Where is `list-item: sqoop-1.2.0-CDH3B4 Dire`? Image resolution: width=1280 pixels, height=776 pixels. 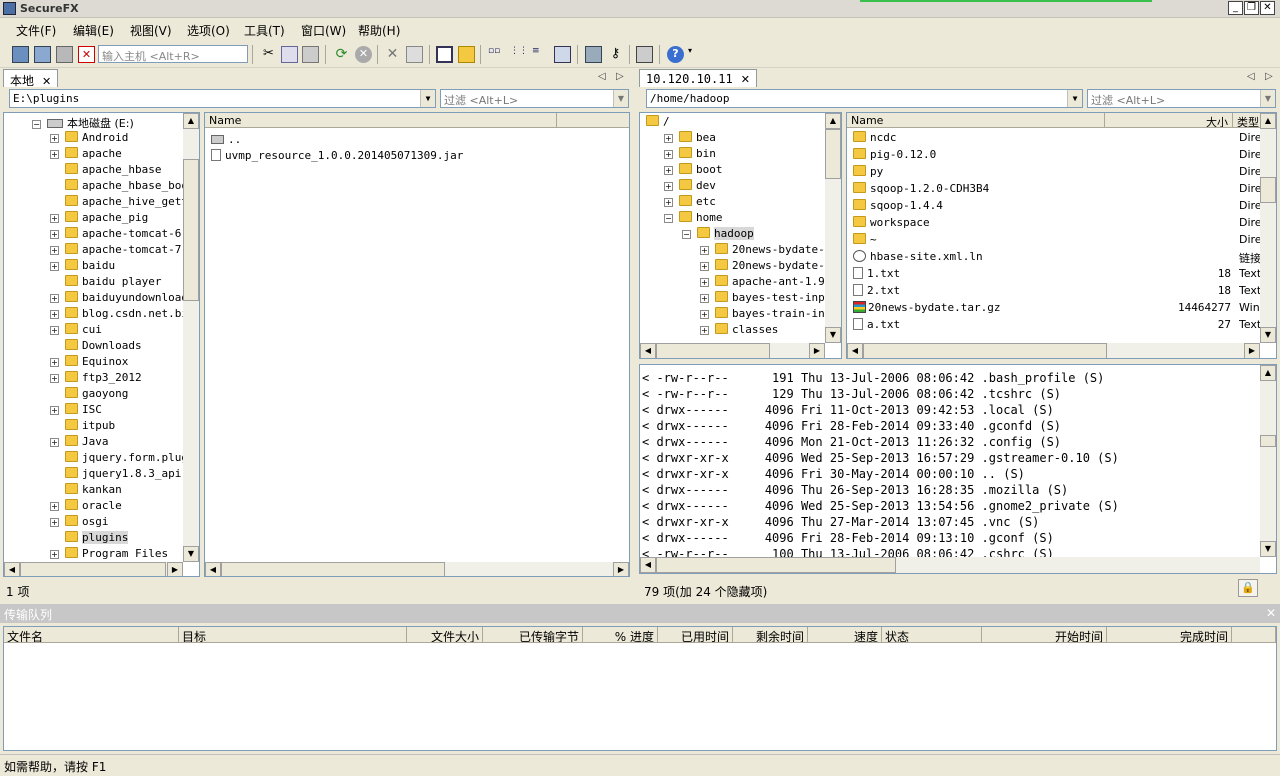 list-item: sqoop-1.2.0-CDH3B4 Dire is located at coordinates (1057, 190).